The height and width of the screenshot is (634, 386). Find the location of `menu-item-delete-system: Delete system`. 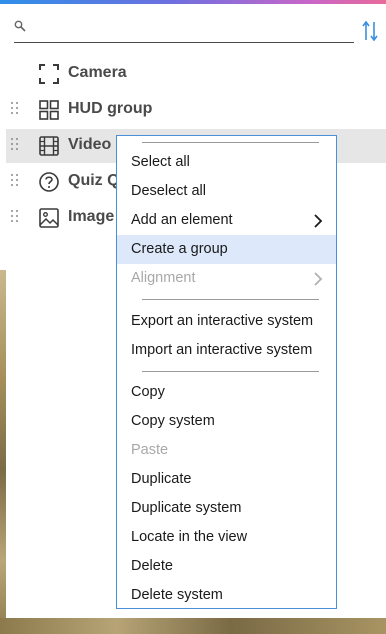

menu-item-delete-system: Delete system is located at coordinates (226, 595).